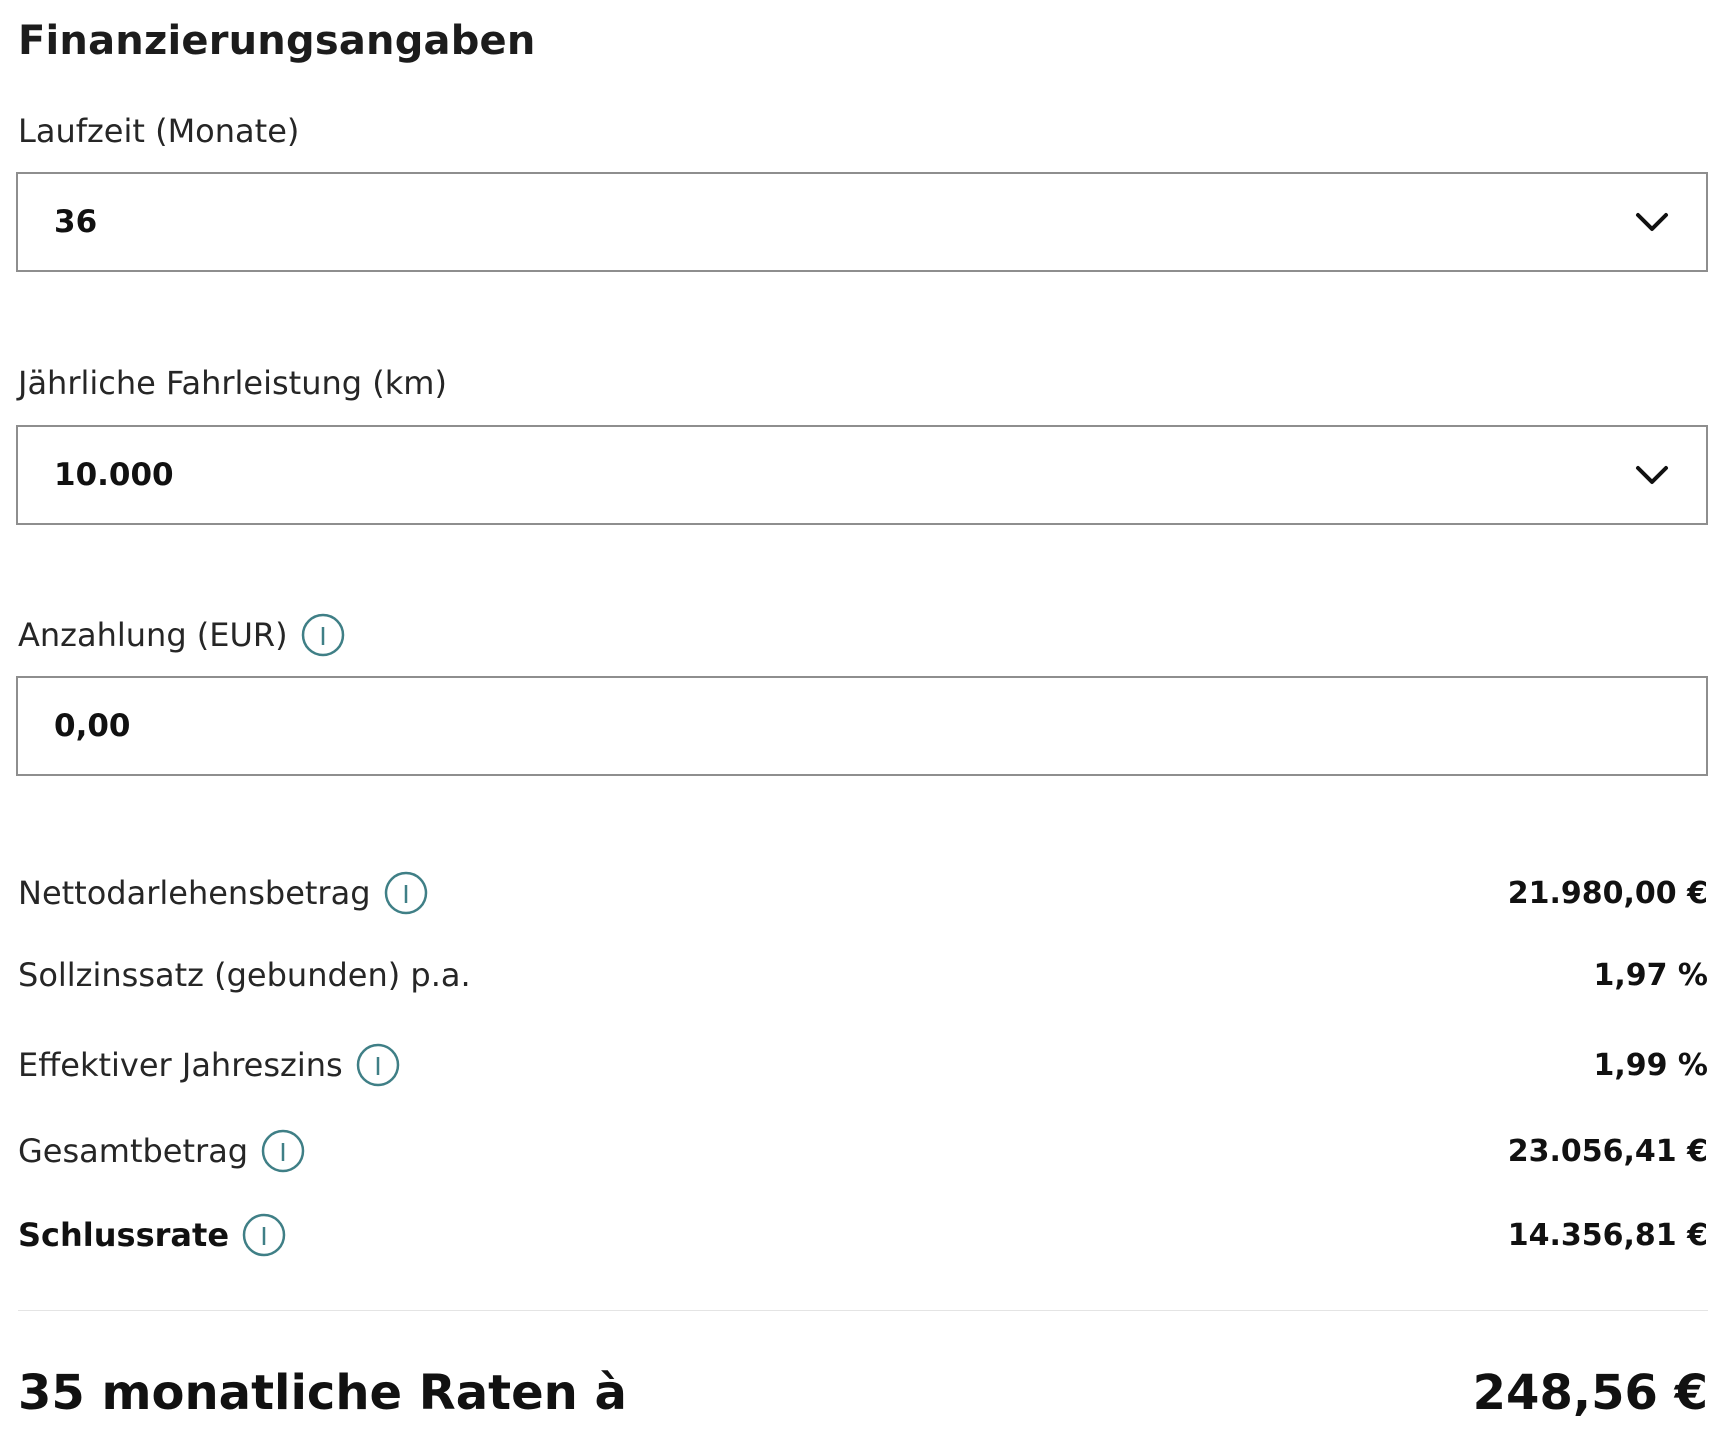 Image resolution: width=1726 pixels, height=1440 pixels. I want to click on fahrleistung-select: 10.000, so click(862, 475).